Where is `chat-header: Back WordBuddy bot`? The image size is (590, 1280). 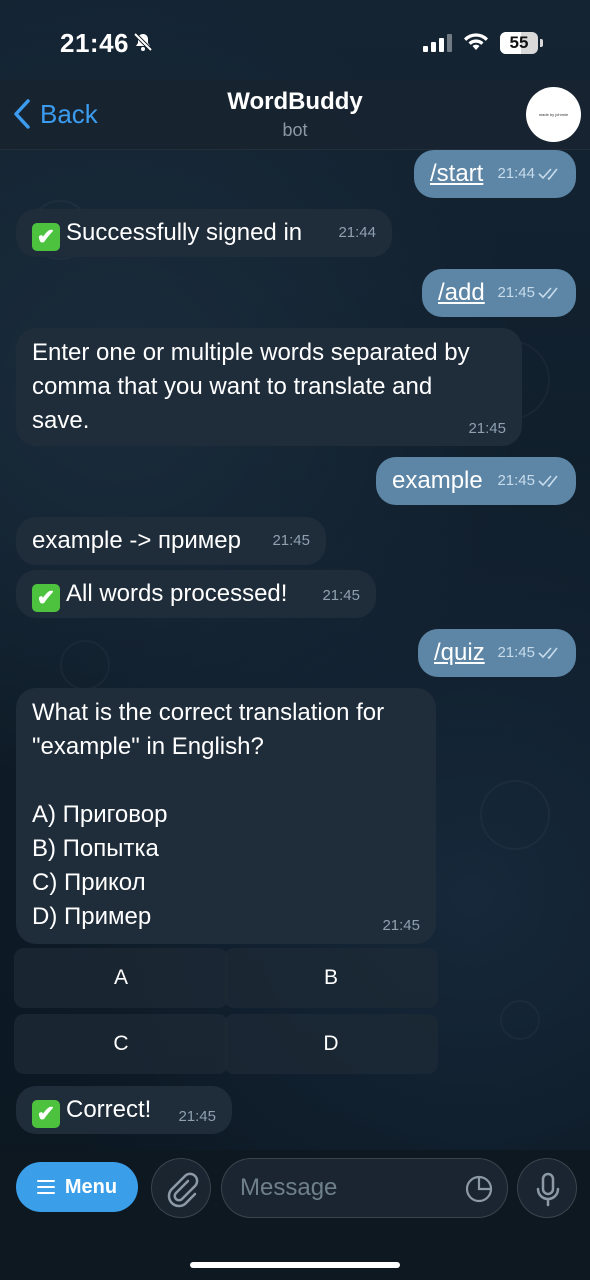 chat-header: Back WordBuddy bot is located at coordinates (295, 115).